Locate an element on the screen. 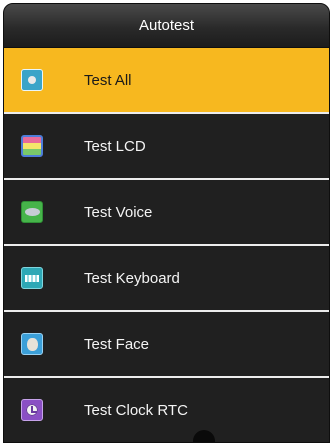 This screenshot has width=332, height=443. menu-item-label: Test Face is located at coordinates (117, 344).